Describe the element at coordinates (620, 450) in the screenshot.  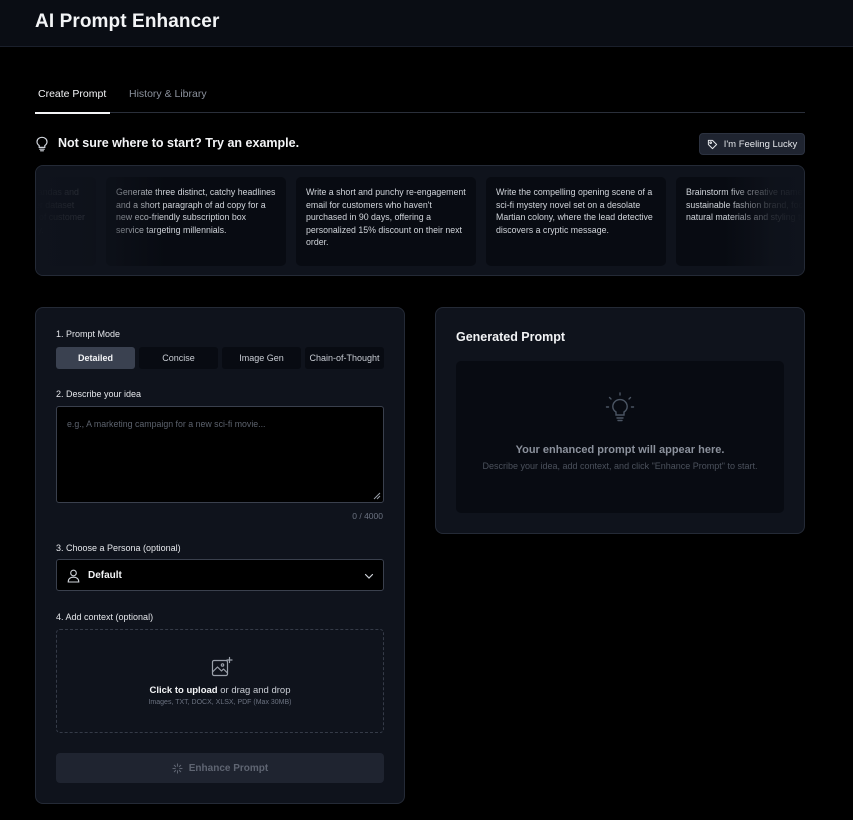
I see `output-placeholder-title: Your enhanced prompt will appear here.` at that location.